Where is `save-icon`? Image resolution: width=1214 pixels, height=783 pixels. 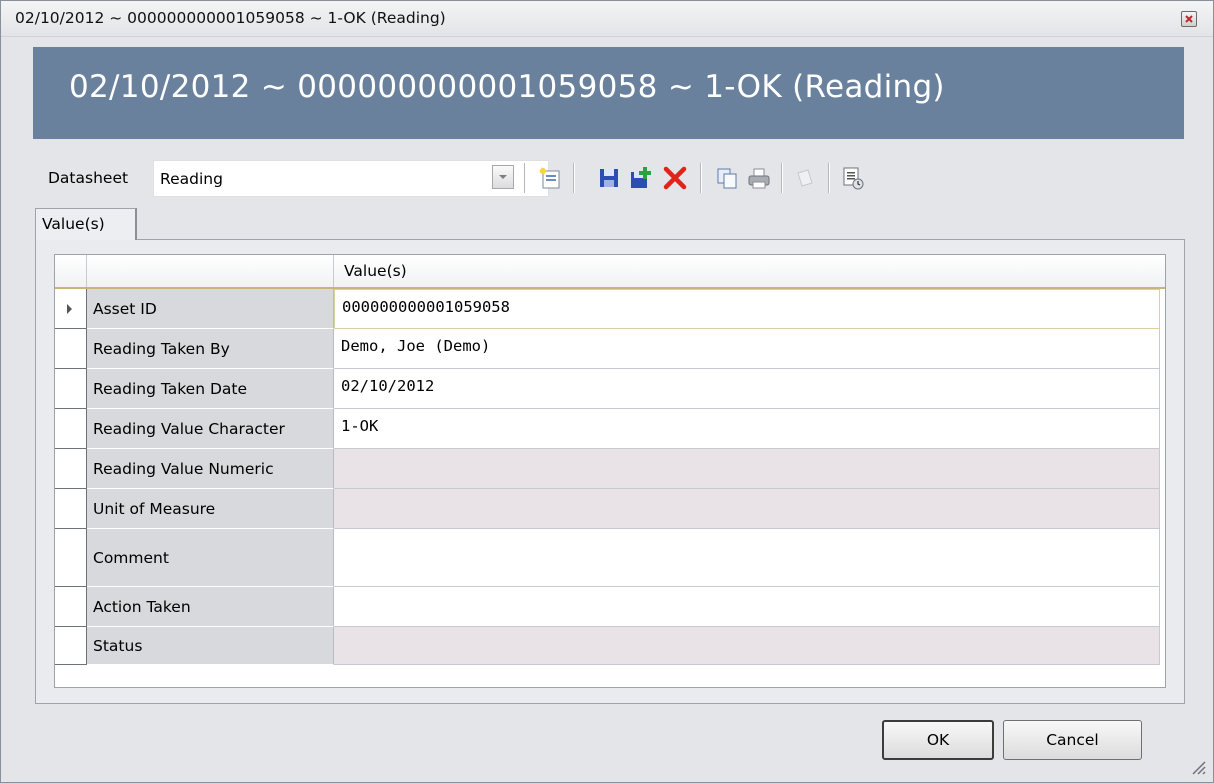 save-icon is located at coordinates (609, 178).